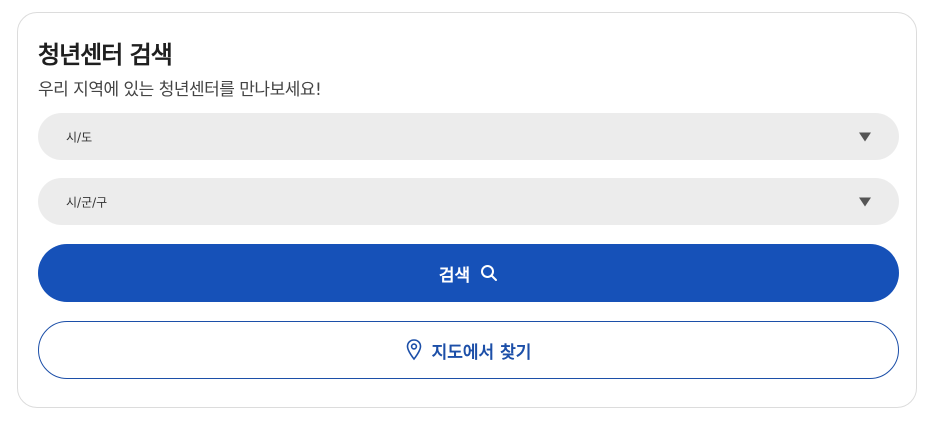 The image size is (936, 426). What do you see at coordinates (79, 137) in the screenshot?
I see `region-select-value: 시/도` at bounding box center [79, 137].